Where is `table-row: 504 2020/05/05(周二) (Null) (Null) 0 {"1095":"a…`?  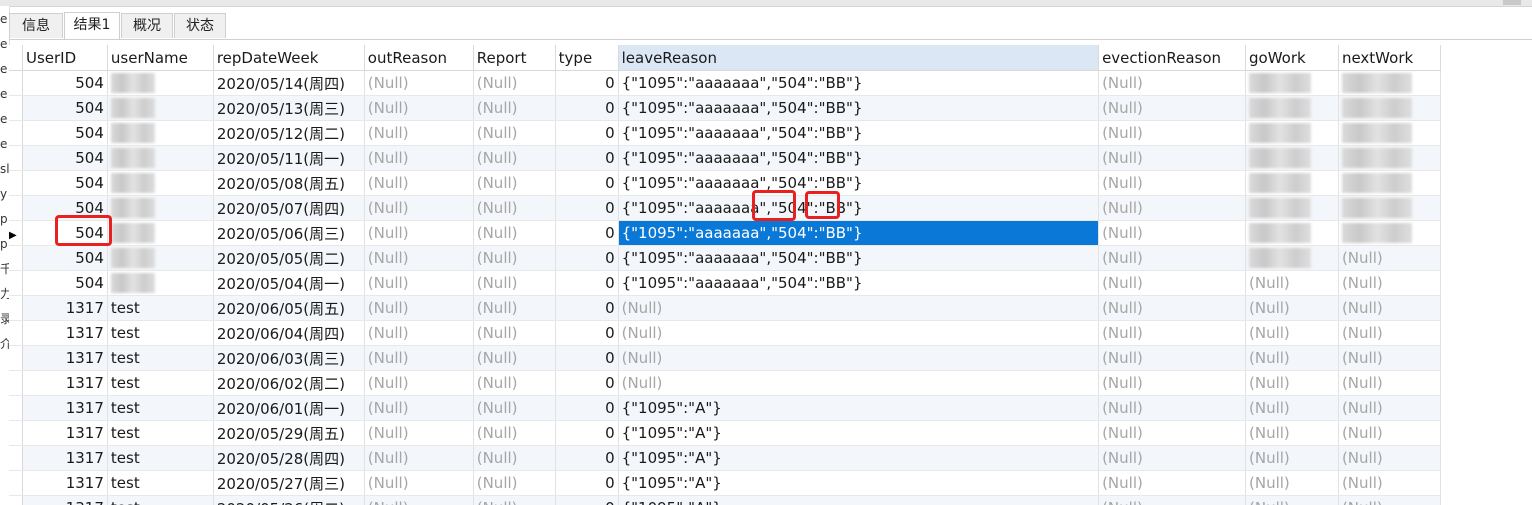 table-row: 504 2020/05/05(周二) (Null) (Null) 0 {"1095":"a… is located at coordinates (725, 258).